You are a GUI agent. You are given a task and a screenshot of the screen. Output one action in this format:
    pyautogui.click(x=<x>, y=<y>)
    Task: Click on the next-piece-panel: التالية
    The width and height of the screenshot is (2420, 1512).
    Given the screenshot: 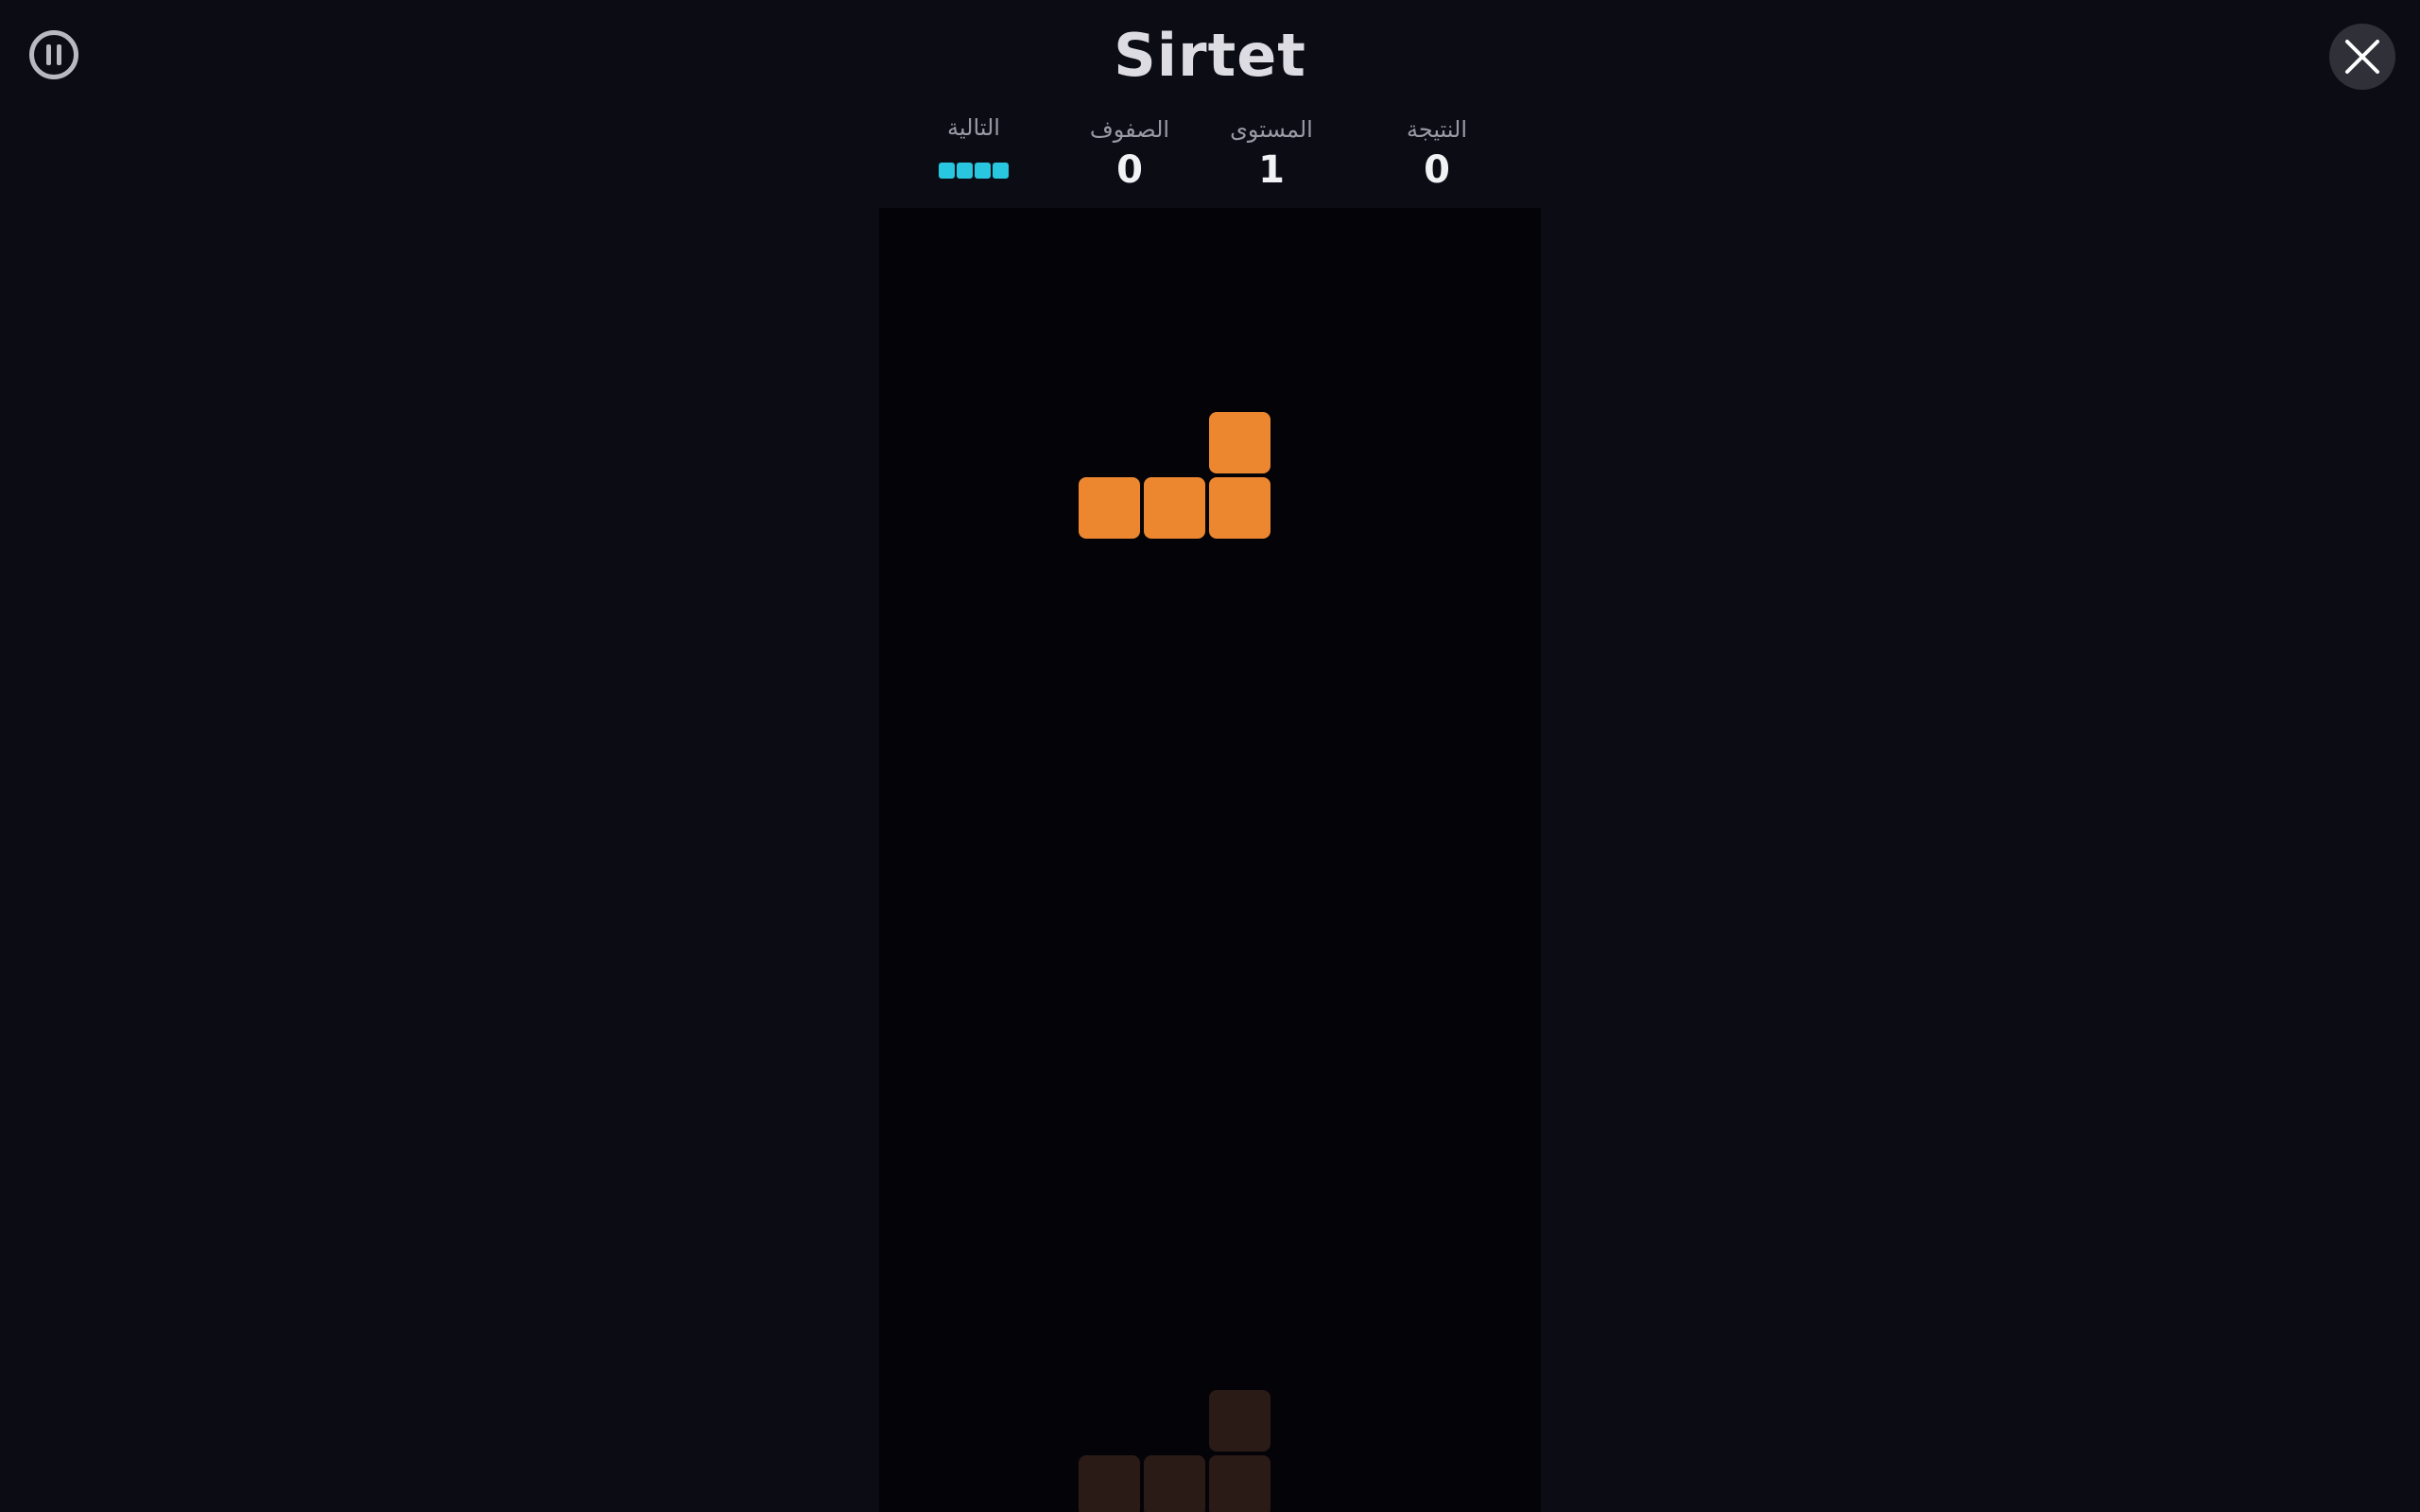 What is the action you would take?
    pyautogui.click(x=973, y=145)
    